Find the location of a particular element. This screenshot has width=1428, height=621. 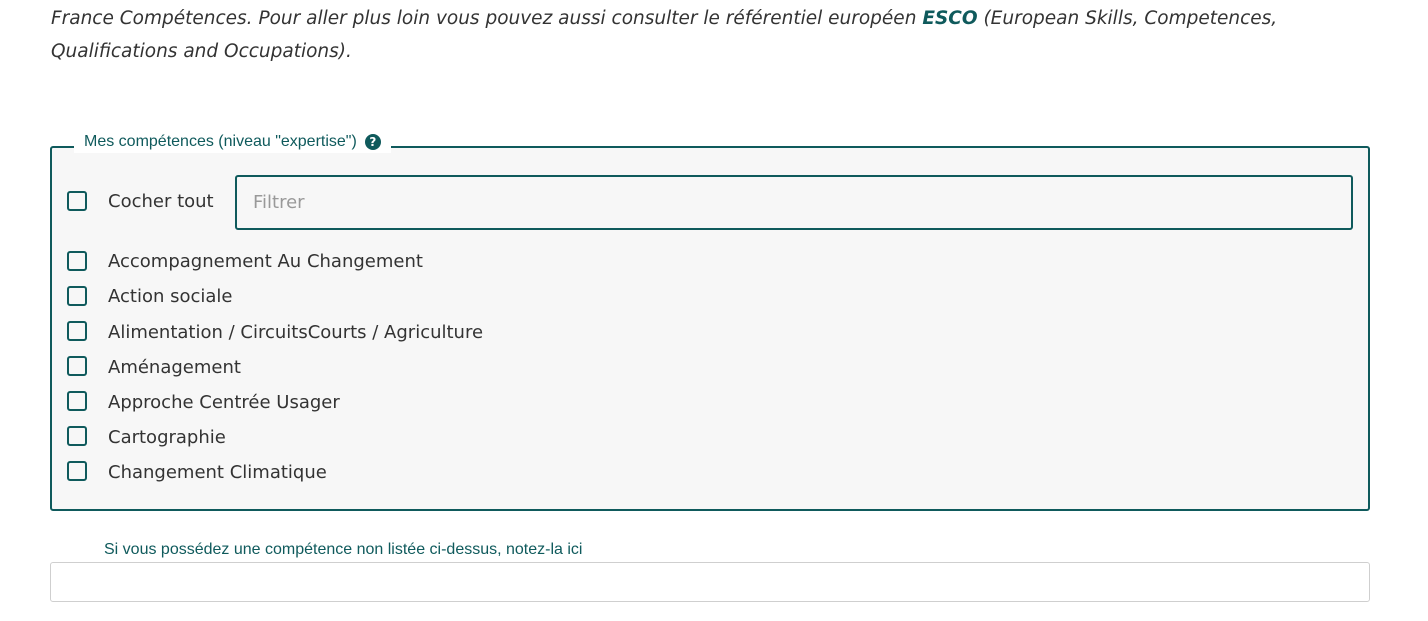

skill-checkbox-approche-centree-usager is located at coordinates (77, 401).